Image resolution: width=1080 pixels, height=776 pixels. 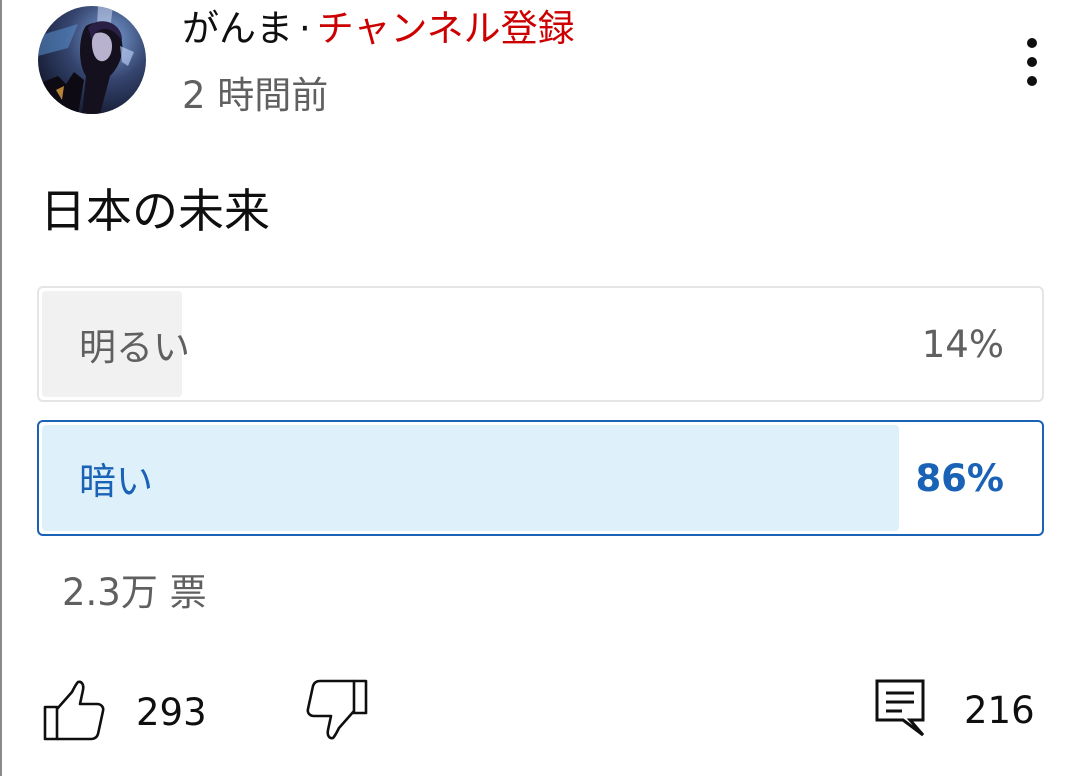 What do you see at coordinates (171, 712) in the screenshot?
I see `like-count: 293` at bounding box center [171, 712].